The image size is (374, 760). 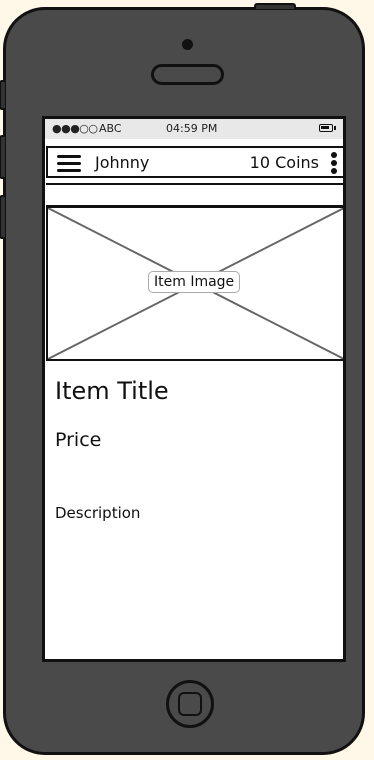 I want to click on phone-volume-up-button, so click(x=2, y=157).